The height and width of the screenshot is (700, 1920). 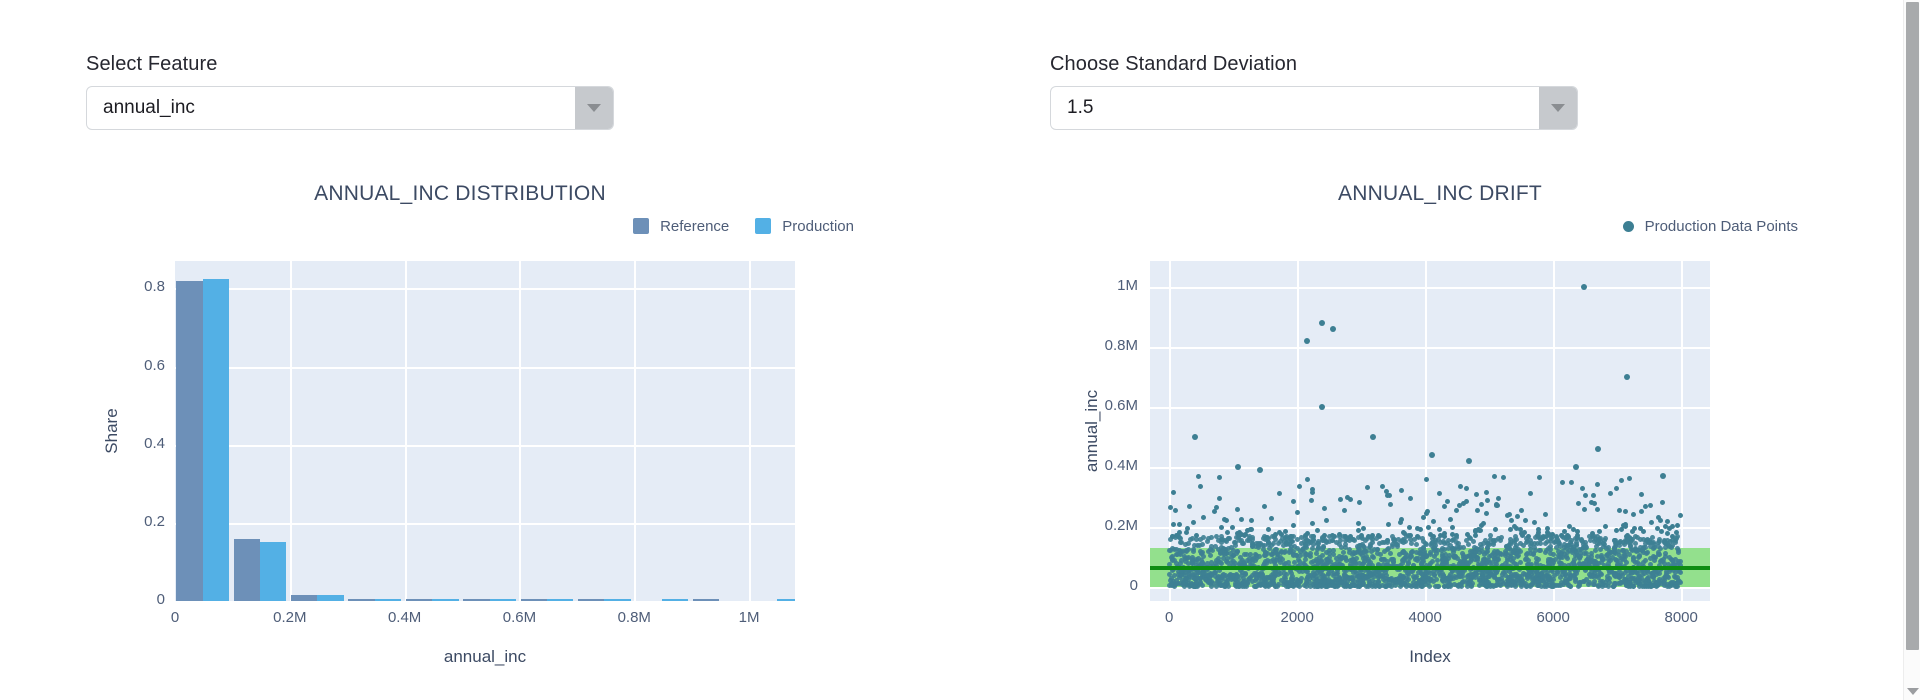 What do you see at coordinates (1558, 108) in the screenshot?
I see `stddev-select-dropdown-button` at bounding box center [1558, 108].